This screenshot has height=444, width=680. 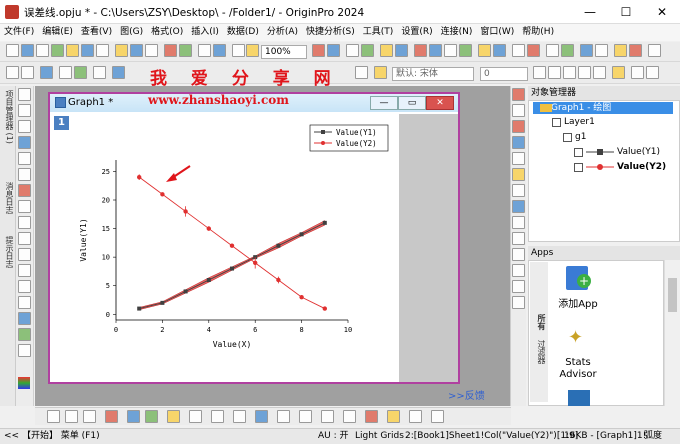 What do you see at coordinates (24, 206) in the screenshot?
I see `regional-selector-icon` at bounding box center [24, 206].